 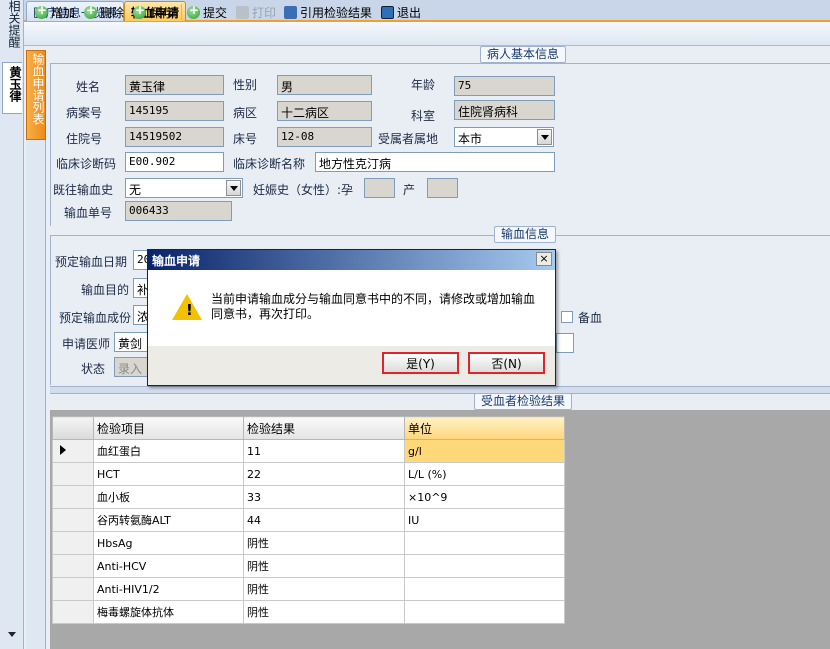 I want to click on cell-unit: IU, so click(x=484, y=520).